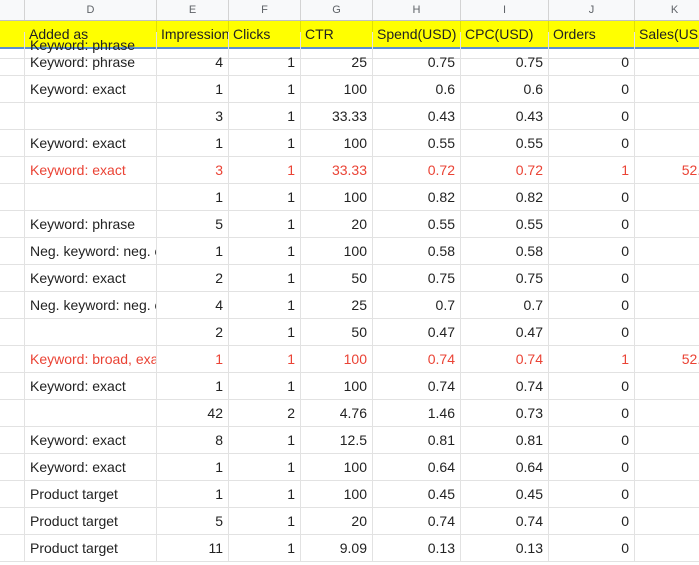 The width and height of the screenshot is (699, 565). I want to click on table-cell: 0.64, so click(417, 467).